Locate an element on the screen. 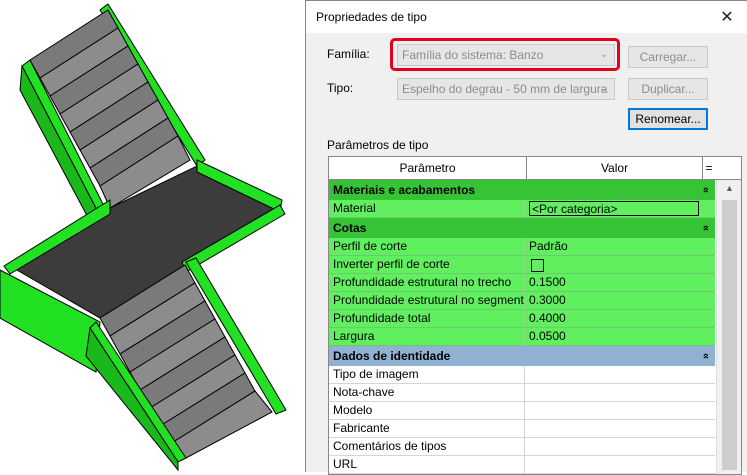 The image size is (747, 475). type-select-value: Espelho do degrau - 50 mm de largura is located at coordinates (505, 89).